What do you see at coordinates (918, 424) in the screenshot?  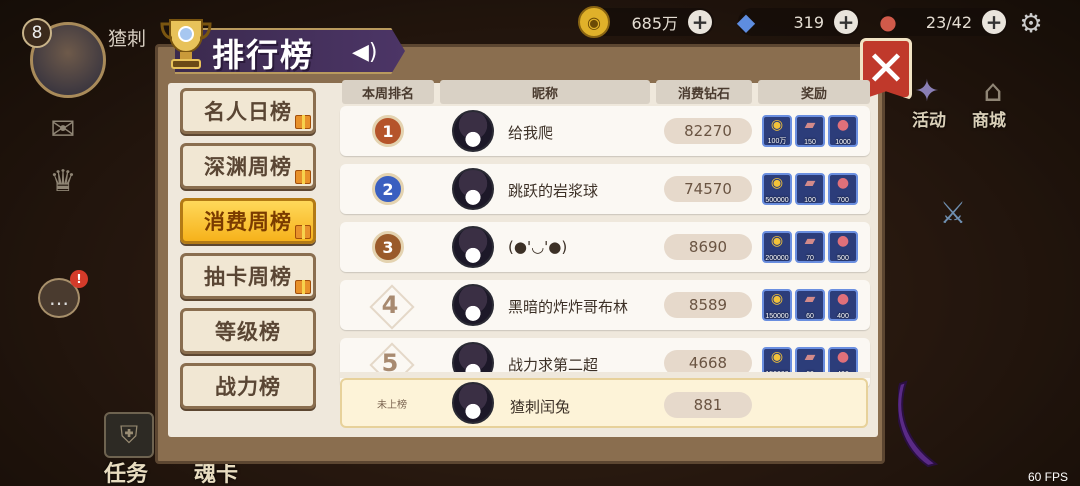 I see `purple-ribbon-tail` at bounding box center [918, 424].